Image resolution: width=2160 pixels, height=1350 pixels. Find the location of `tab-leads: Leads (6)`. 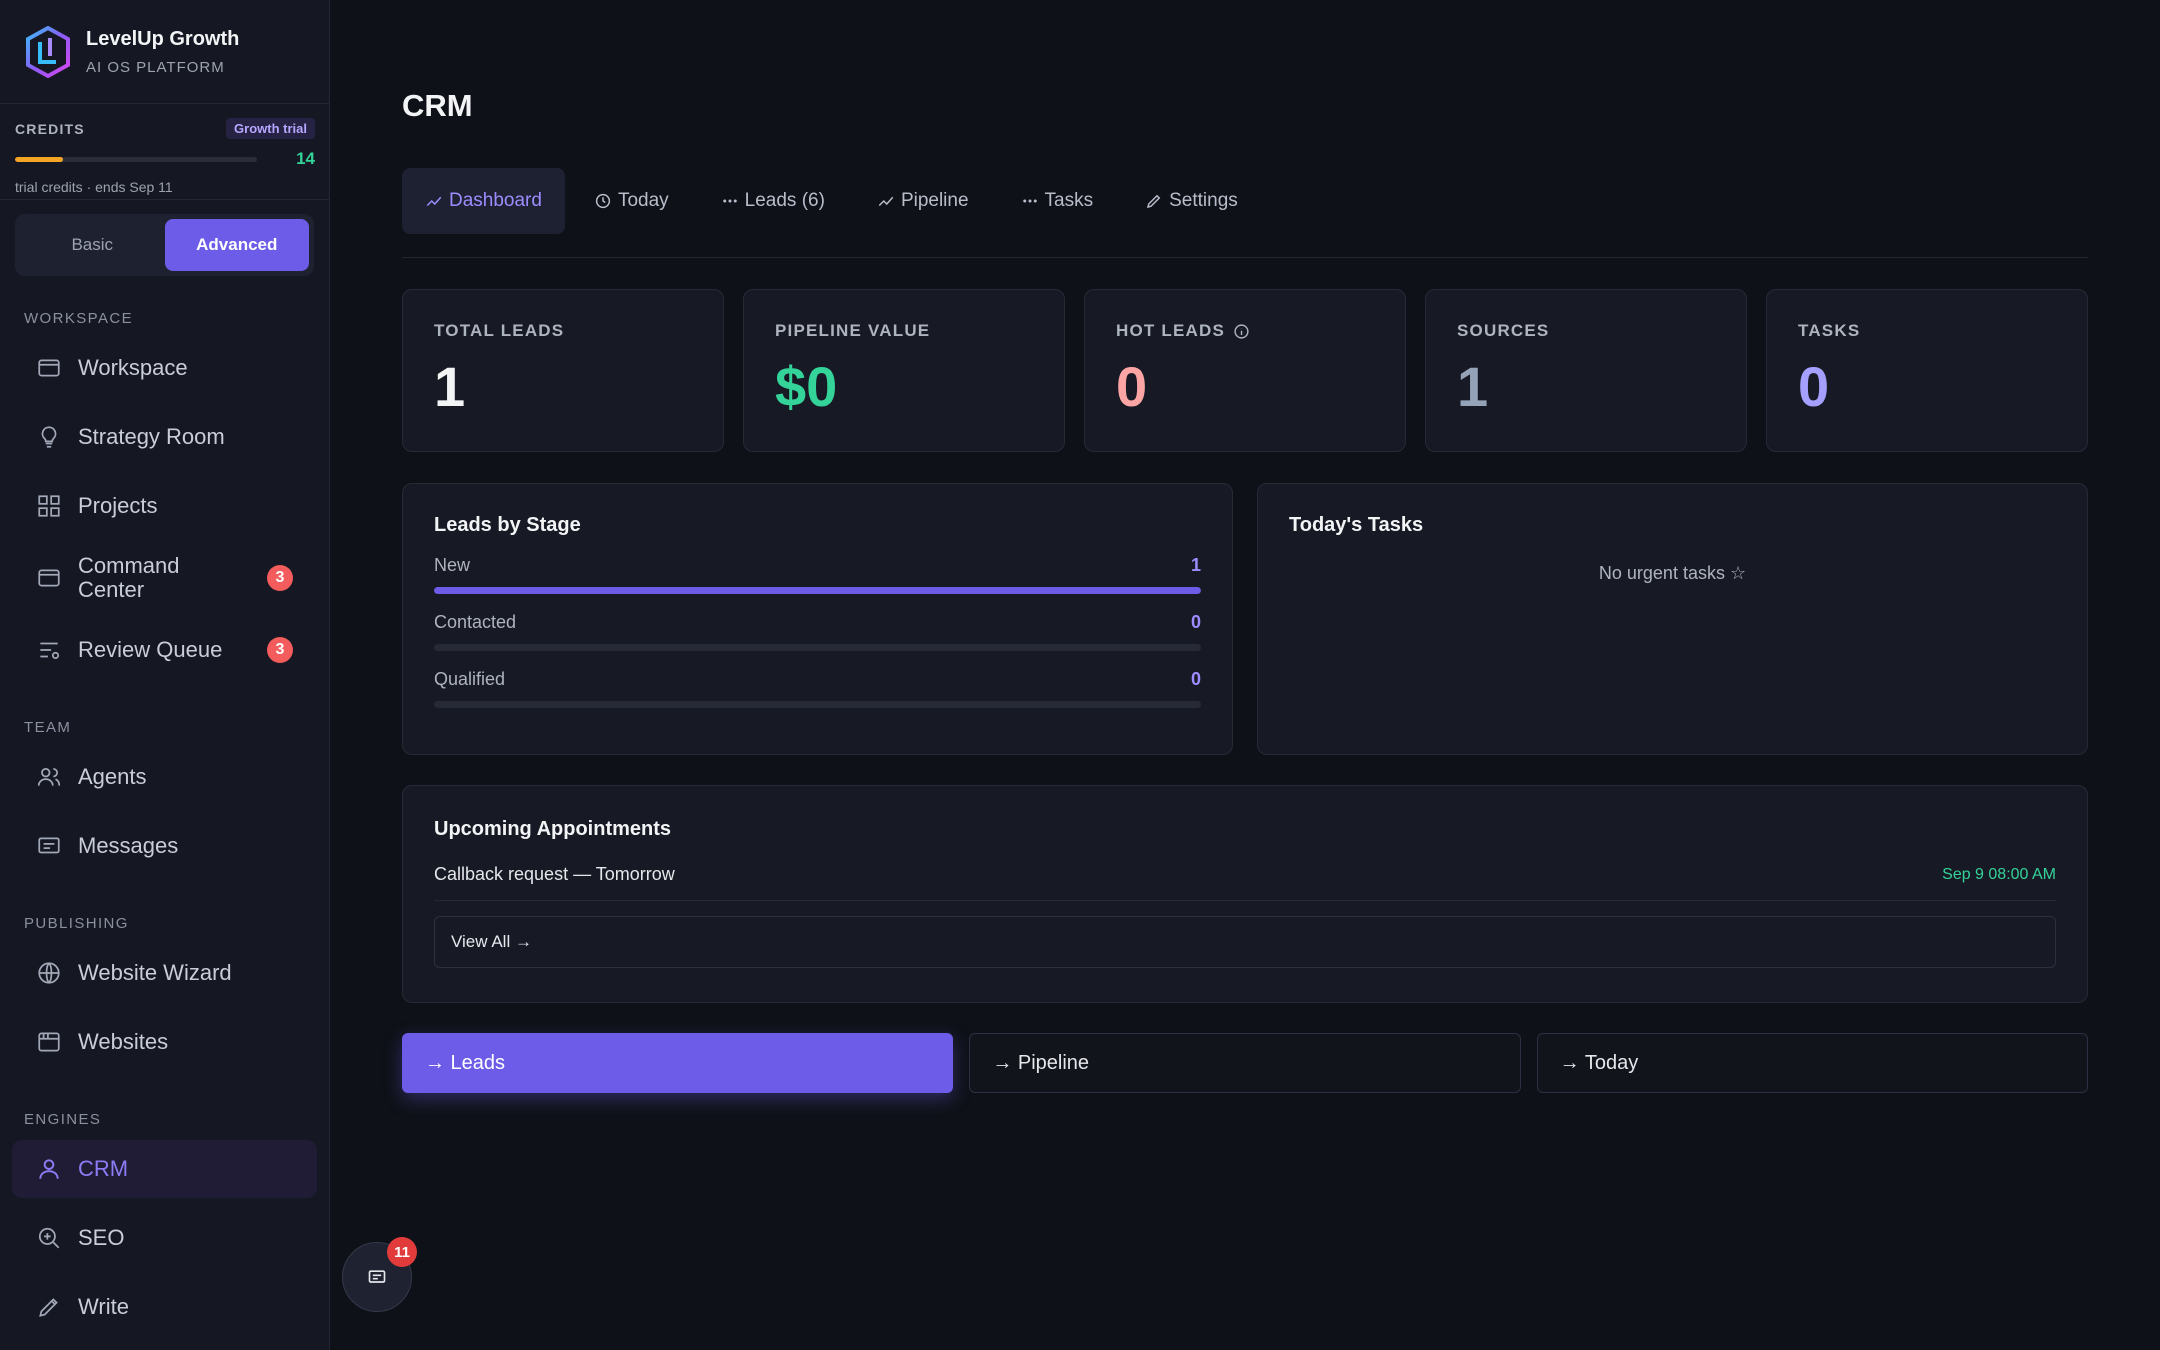

tab-leads: Leads (6) is located at coordinates (773, 201).